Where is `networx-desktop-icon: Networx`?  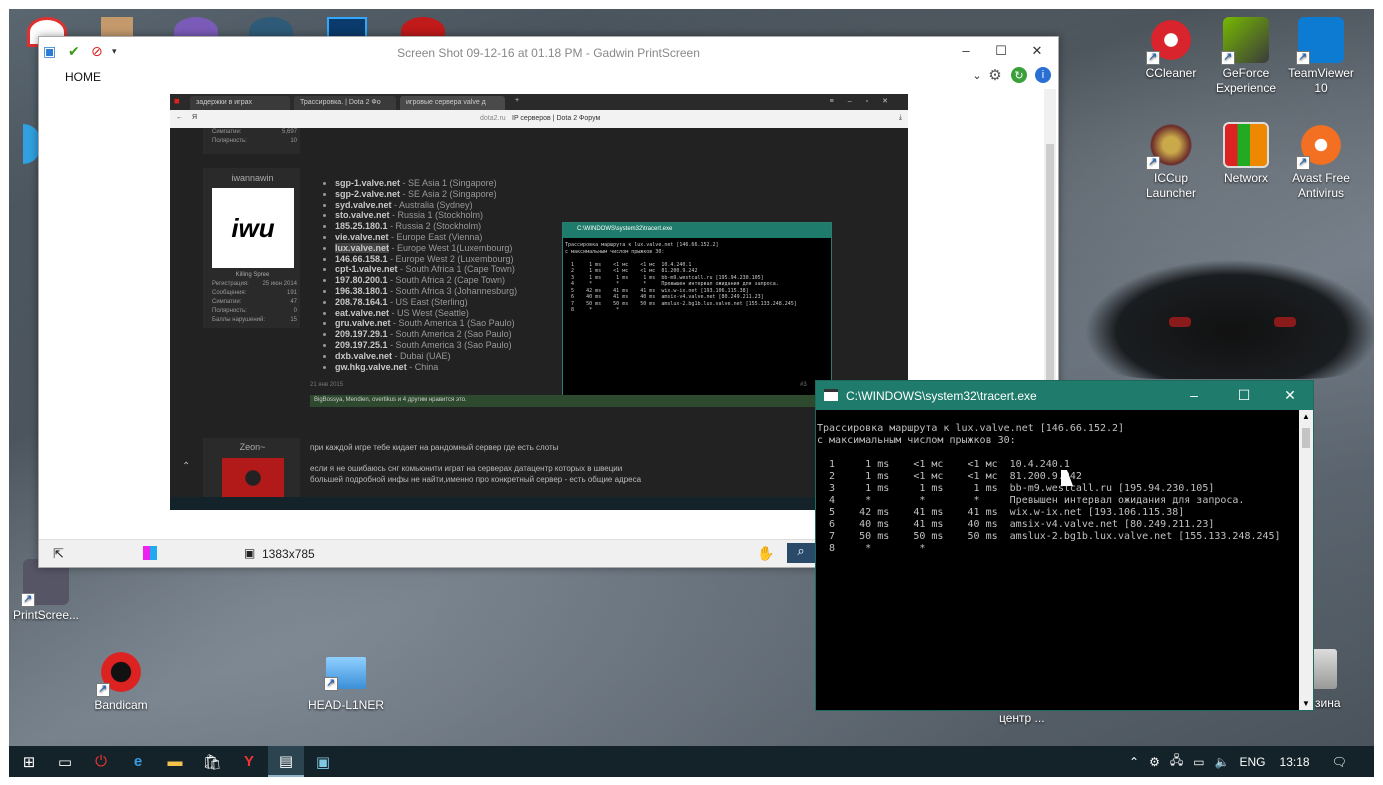 networx-desktop-icon: Networx is located at coordinates (1246, 154).